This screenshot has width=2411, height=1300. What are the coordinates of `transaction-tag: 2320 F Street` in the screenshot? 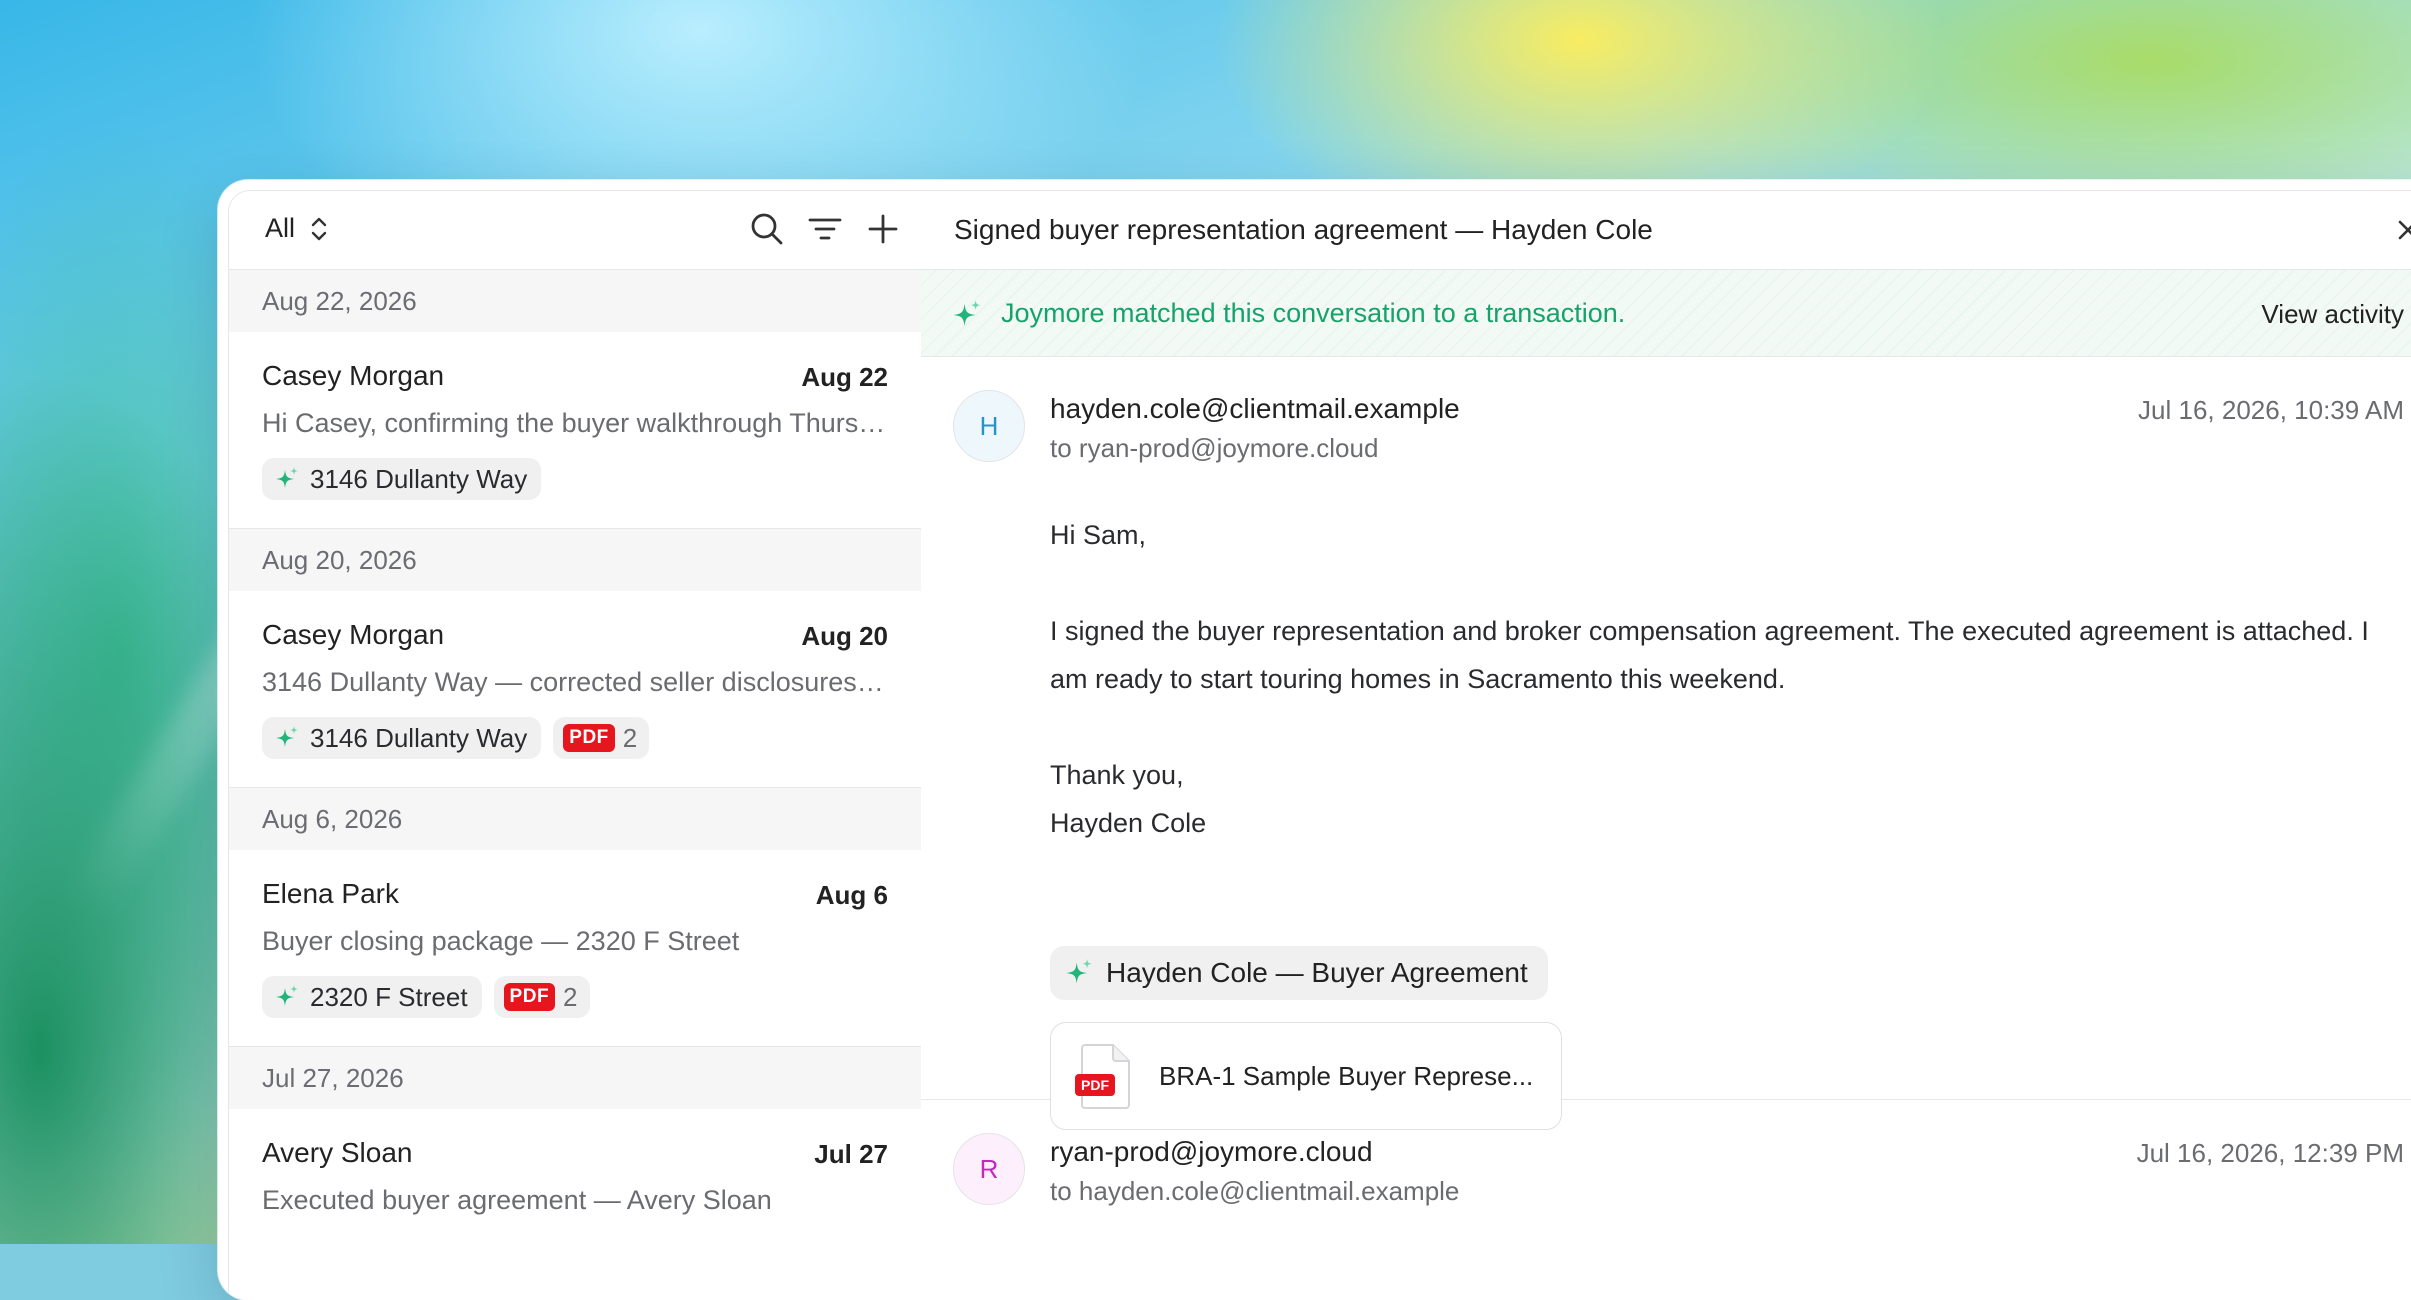 It's located at (372, 997).